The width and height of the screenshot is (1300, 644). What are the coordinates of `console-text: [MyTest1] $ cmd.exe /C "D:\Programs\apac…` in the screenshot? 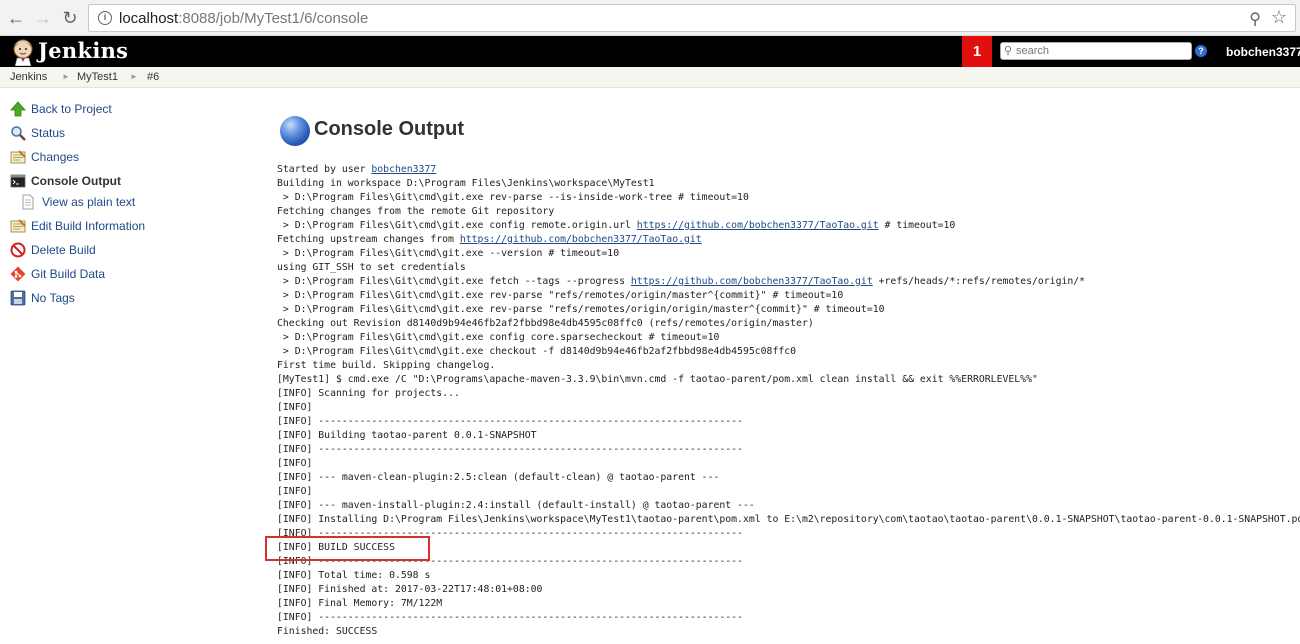 It's located at (657, 379).